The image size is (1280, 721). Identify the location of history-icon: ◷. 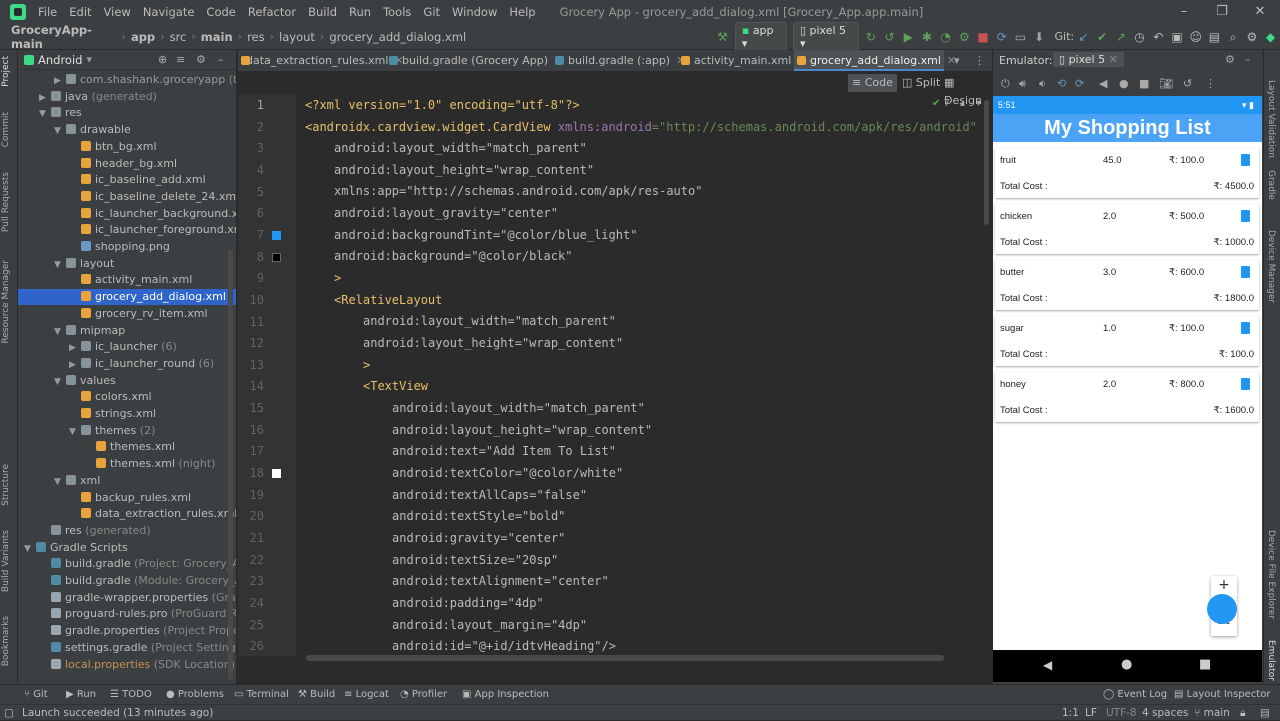
(1139, 37).